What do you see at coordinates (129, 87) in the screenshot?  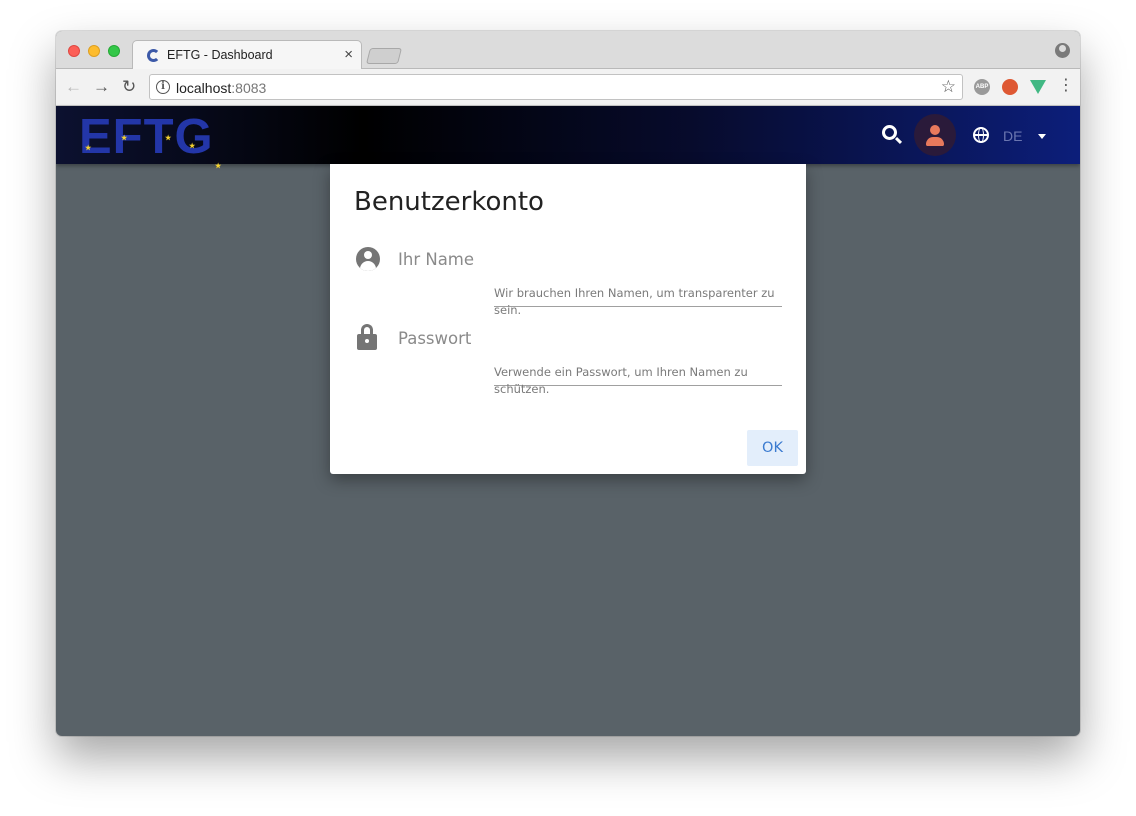 I see `reload-icon: ↻` at bounding box center [129, 87].